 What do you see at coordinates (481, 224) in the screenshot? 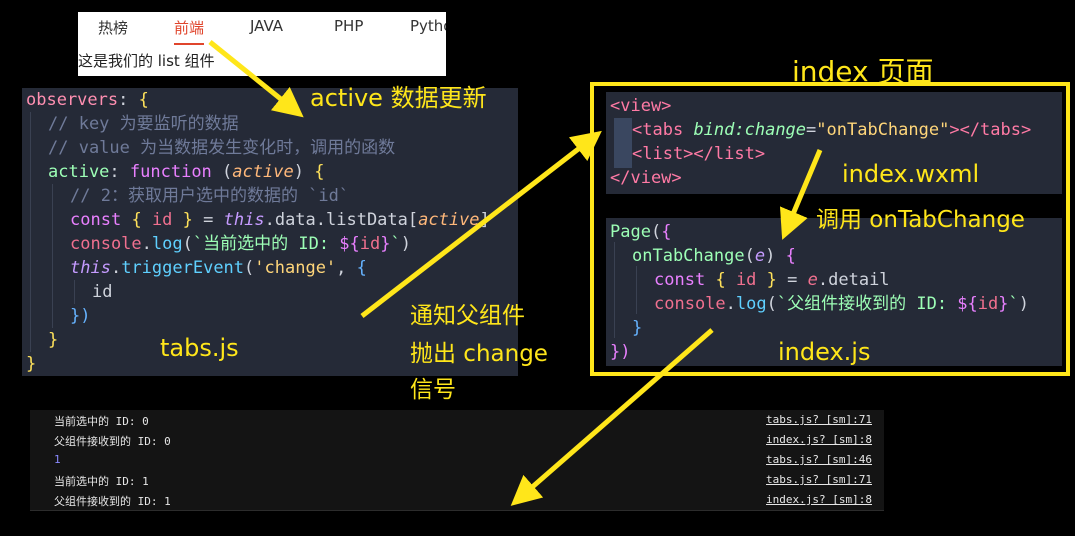
I see `arrow-notify-parent` at bounding box center [481, 224].